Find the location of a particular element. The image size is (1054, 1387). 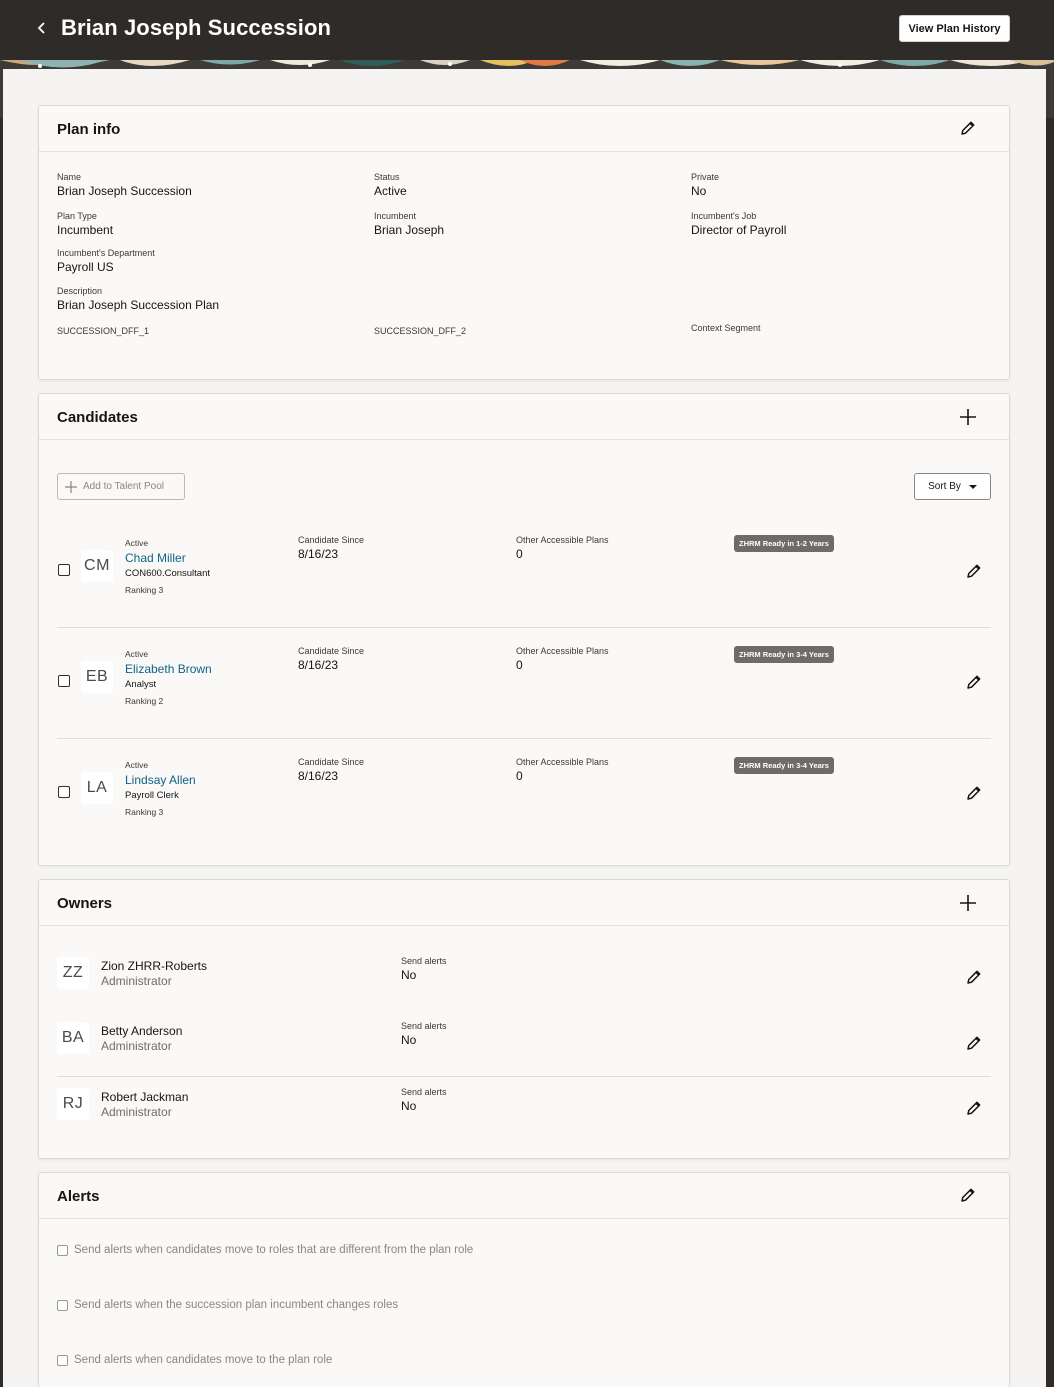

field-name: Name Brian Joseph Succession is located at coordinates (124, 185).